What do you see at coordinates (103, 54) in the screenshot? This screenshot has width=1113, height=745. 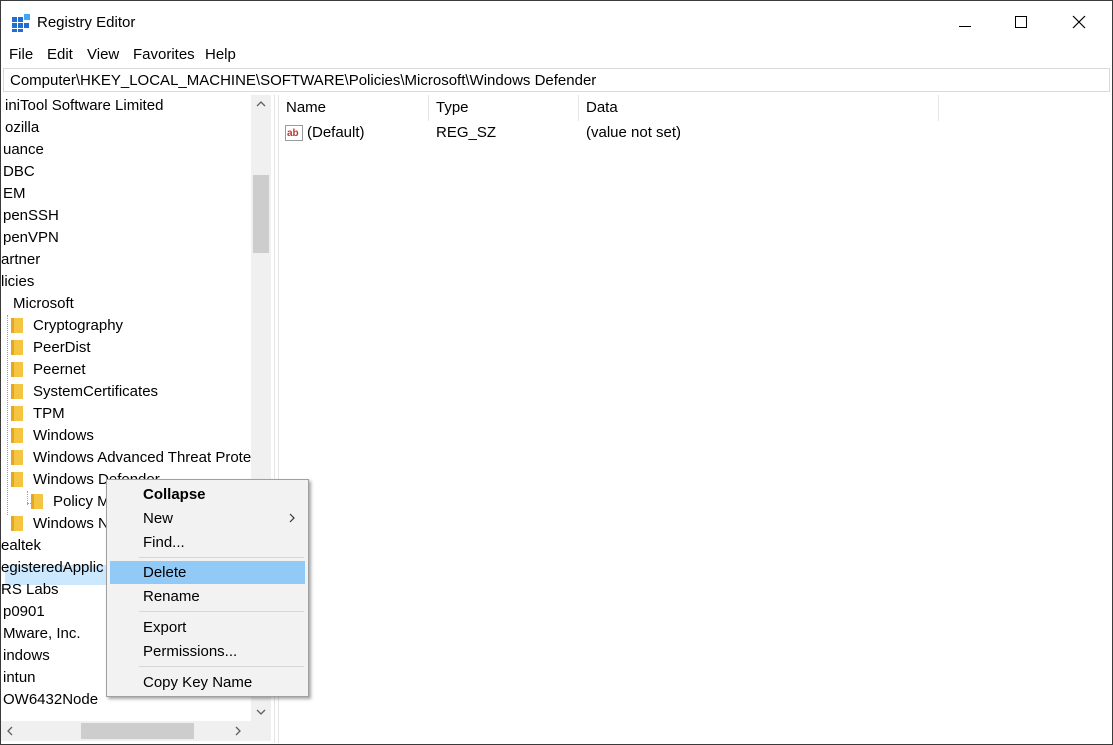 I see `menu-view: View` at bounding box center [103, 54].